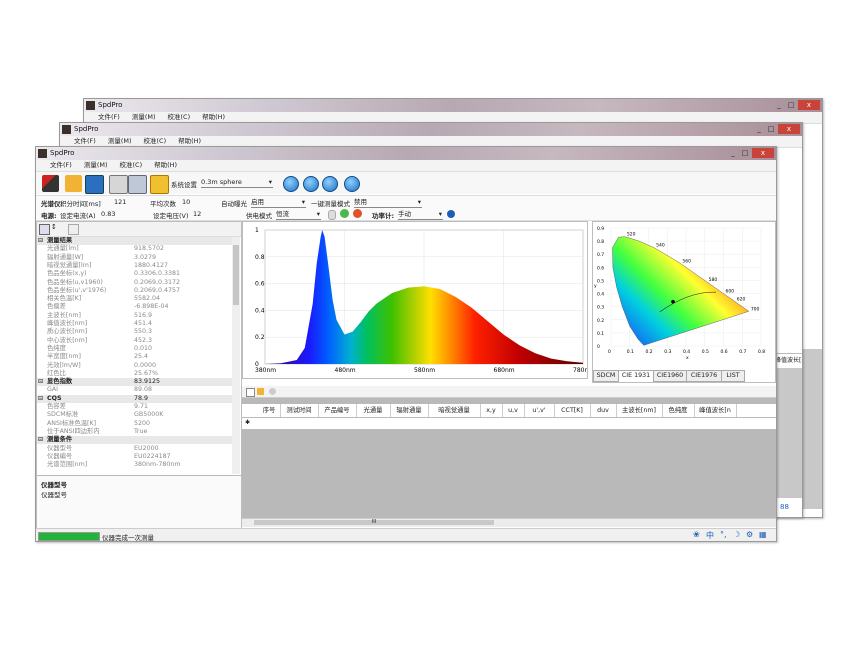  I want to click on power-off-icon, so click(357, 213).